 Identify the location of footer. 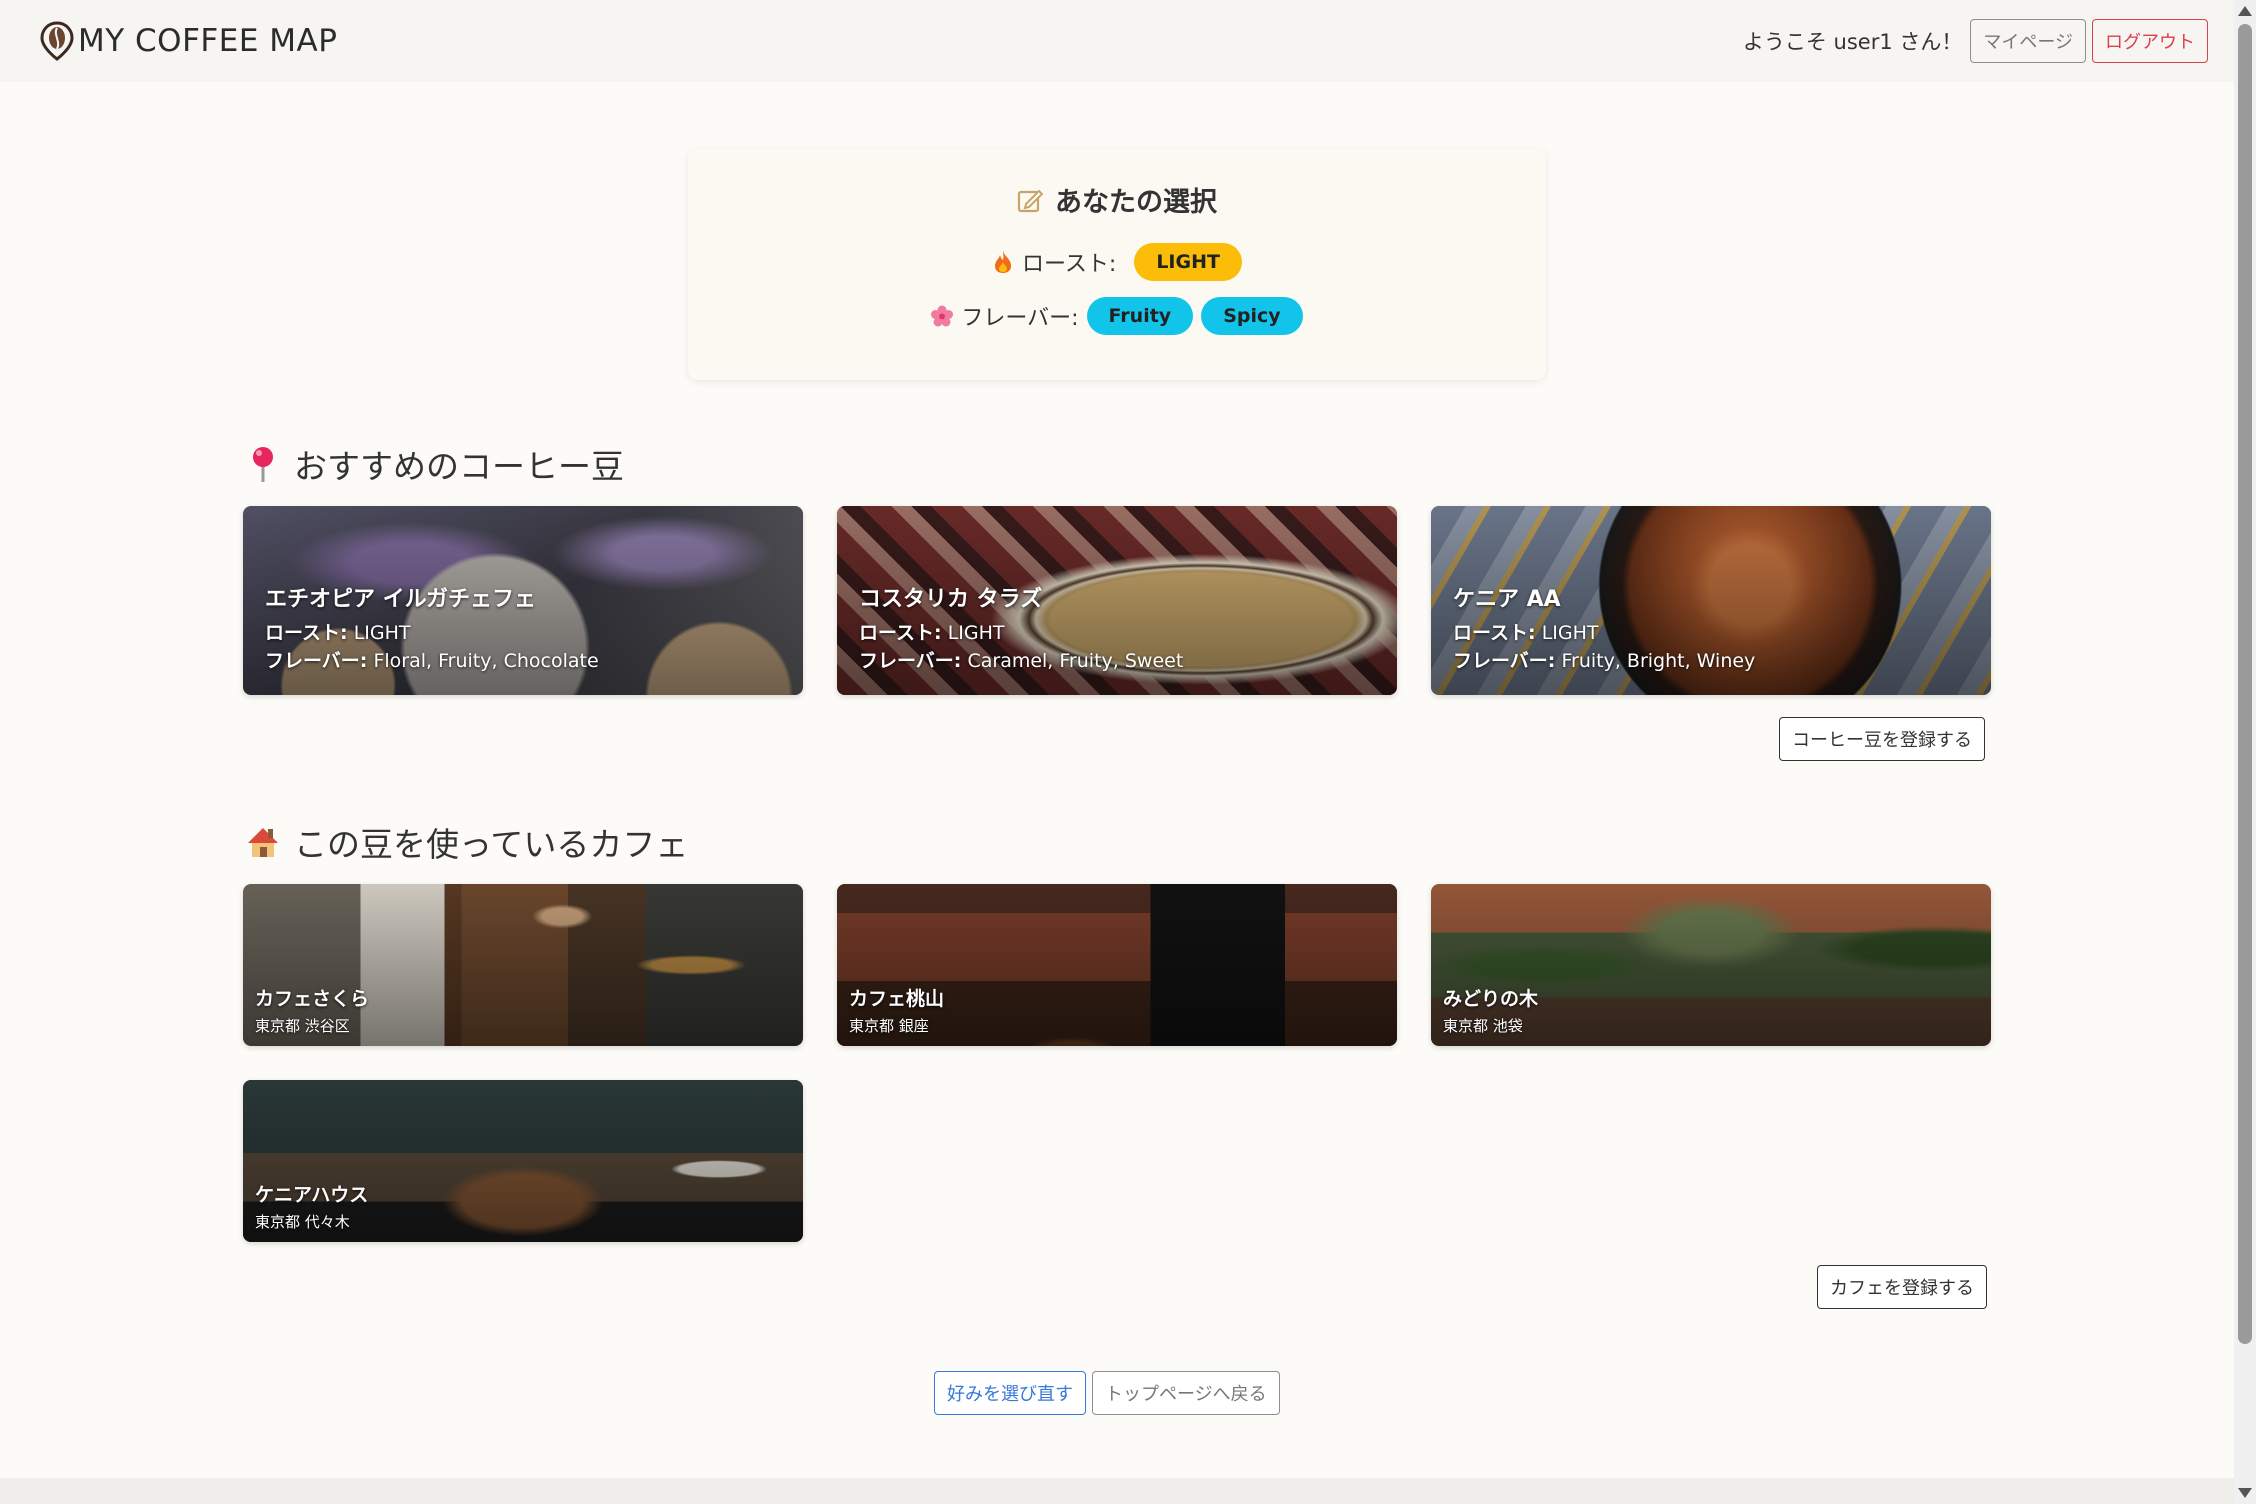
(1117, 1491).